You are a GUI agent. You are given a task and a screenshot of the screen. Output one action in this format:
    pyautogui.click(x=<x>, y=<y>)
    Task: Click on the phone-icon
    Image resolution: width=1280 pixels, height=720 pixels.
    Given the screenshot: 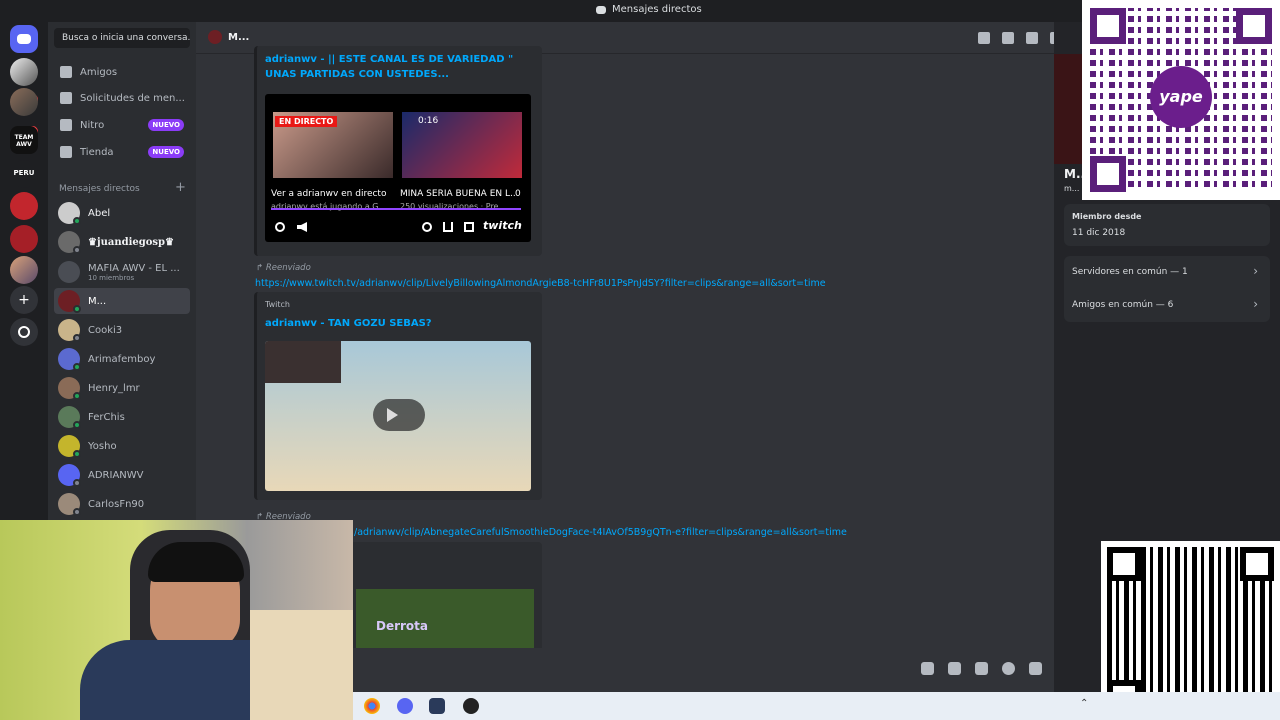 What is the action you would take?
    pyautogui.click(x=984, y=38)
    